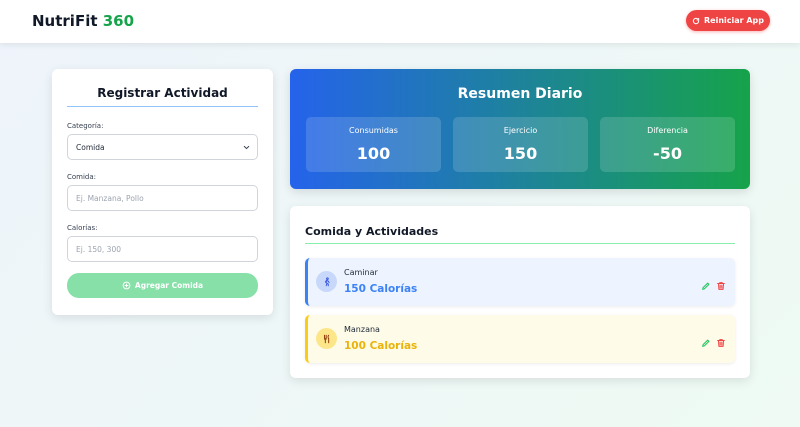 The height and width of the screenshot is (427, 800). I want to click on list-item: Caminar 150 Calorías, so click(520, 282).